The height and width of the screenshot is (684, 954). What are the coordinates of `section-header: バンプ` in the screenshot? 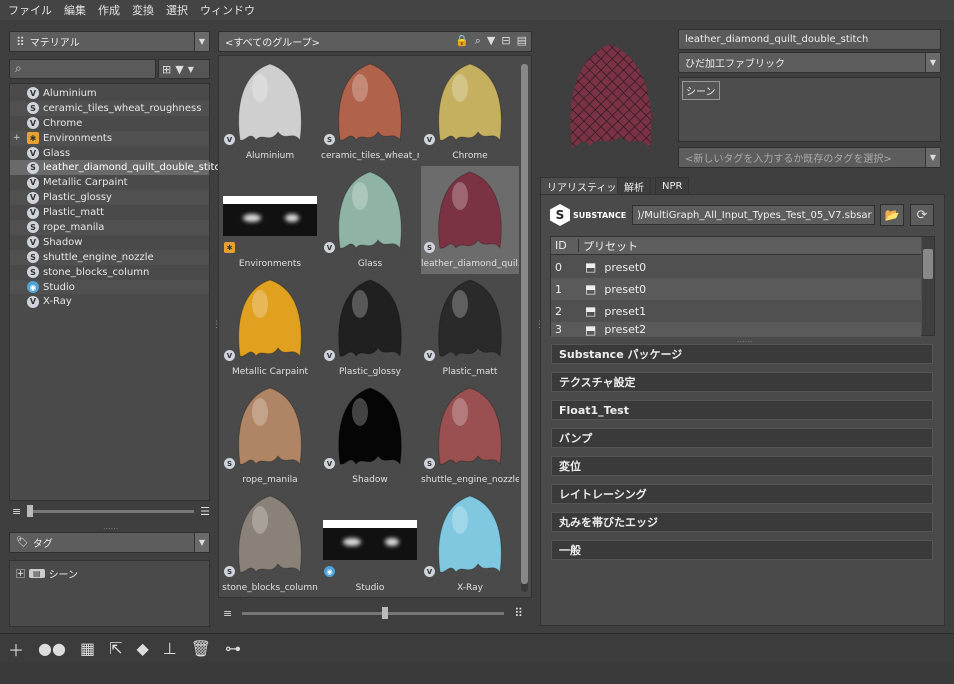 It's located at (742, 438).